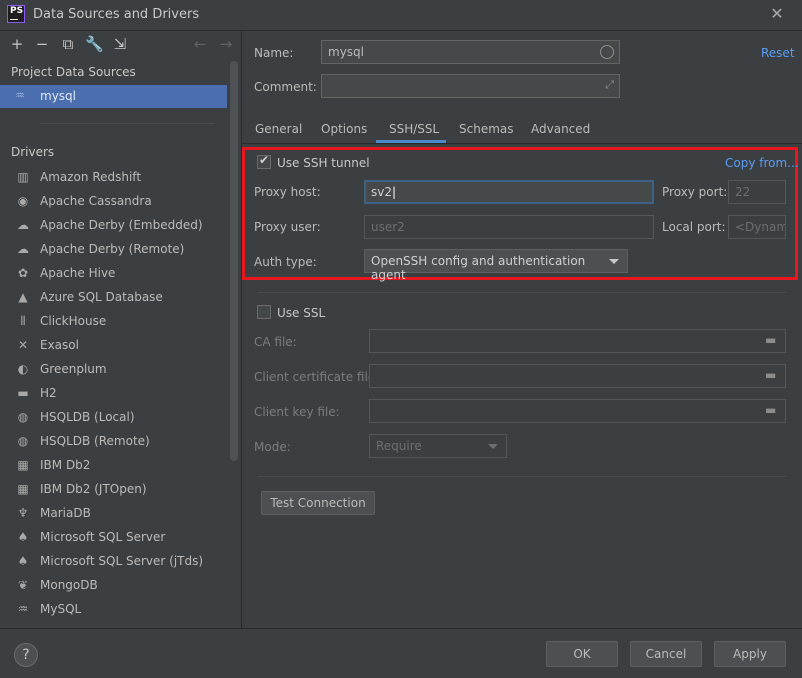 This screenshot has height=678, width=802. Describe the element at coordinates (113, 96) in the screenshot. I see `data-source-item-mysql: ♒ mysql` at that location.